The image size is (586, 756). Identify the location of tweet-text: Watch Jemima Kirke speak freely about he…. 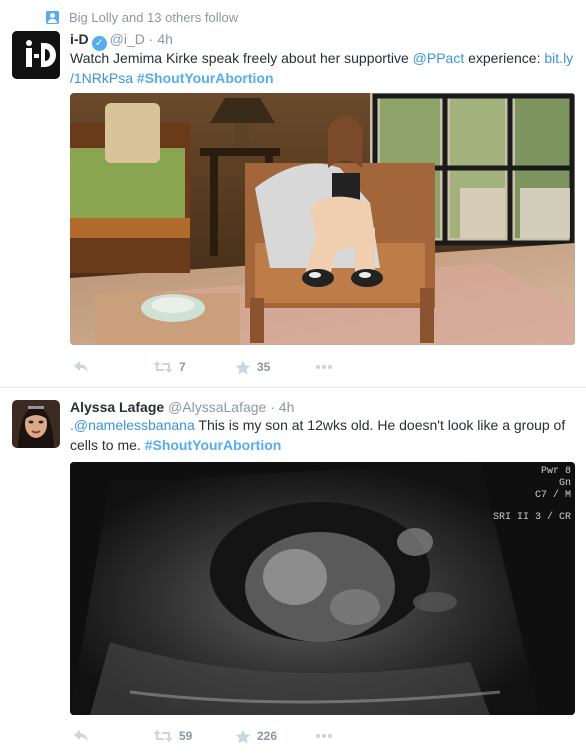
(322, 68).